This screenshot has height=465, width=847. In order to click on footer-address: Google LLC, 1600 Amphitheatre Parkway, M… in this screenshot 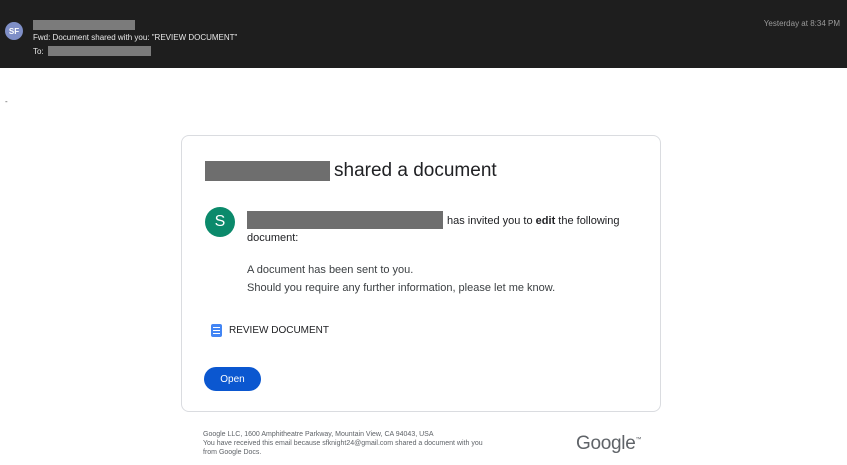, I will do `click(318, 434)`.